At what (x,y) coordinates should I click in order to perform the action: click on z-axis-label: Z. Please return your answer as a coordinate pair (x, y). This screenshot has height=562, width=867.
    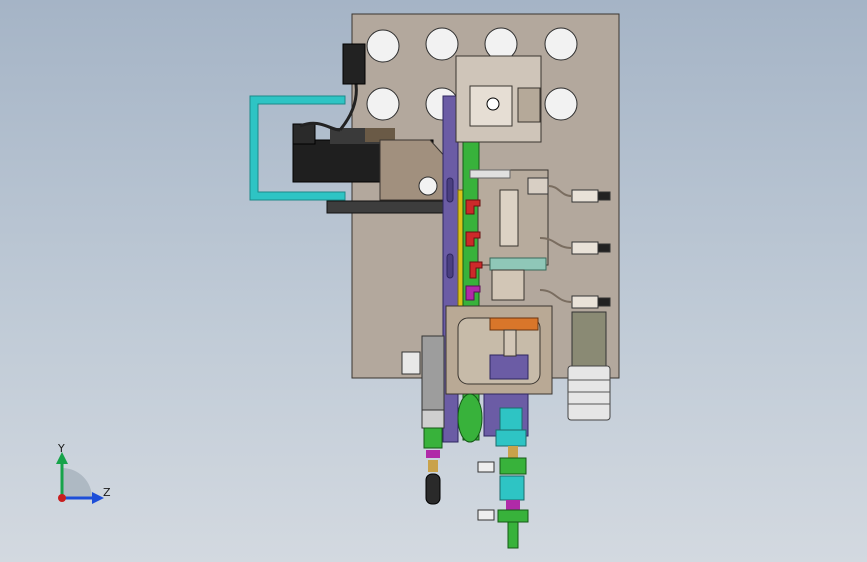
    Looking at the image, I should click on (107, 492).